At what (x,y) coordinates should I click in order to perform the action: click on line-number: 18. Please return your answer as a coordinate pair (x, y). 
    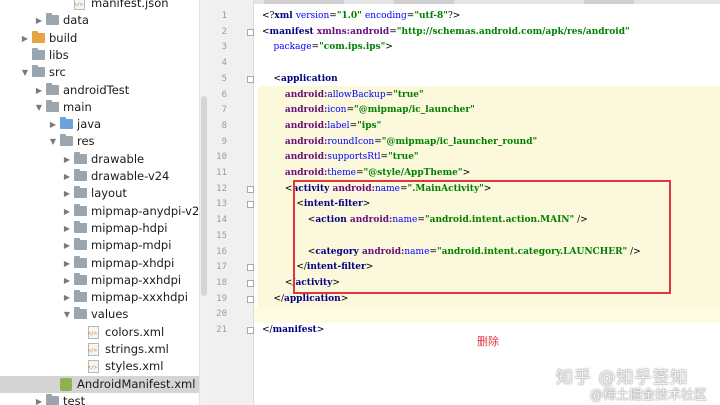
    Looking at the image, I should click on (221, 282).